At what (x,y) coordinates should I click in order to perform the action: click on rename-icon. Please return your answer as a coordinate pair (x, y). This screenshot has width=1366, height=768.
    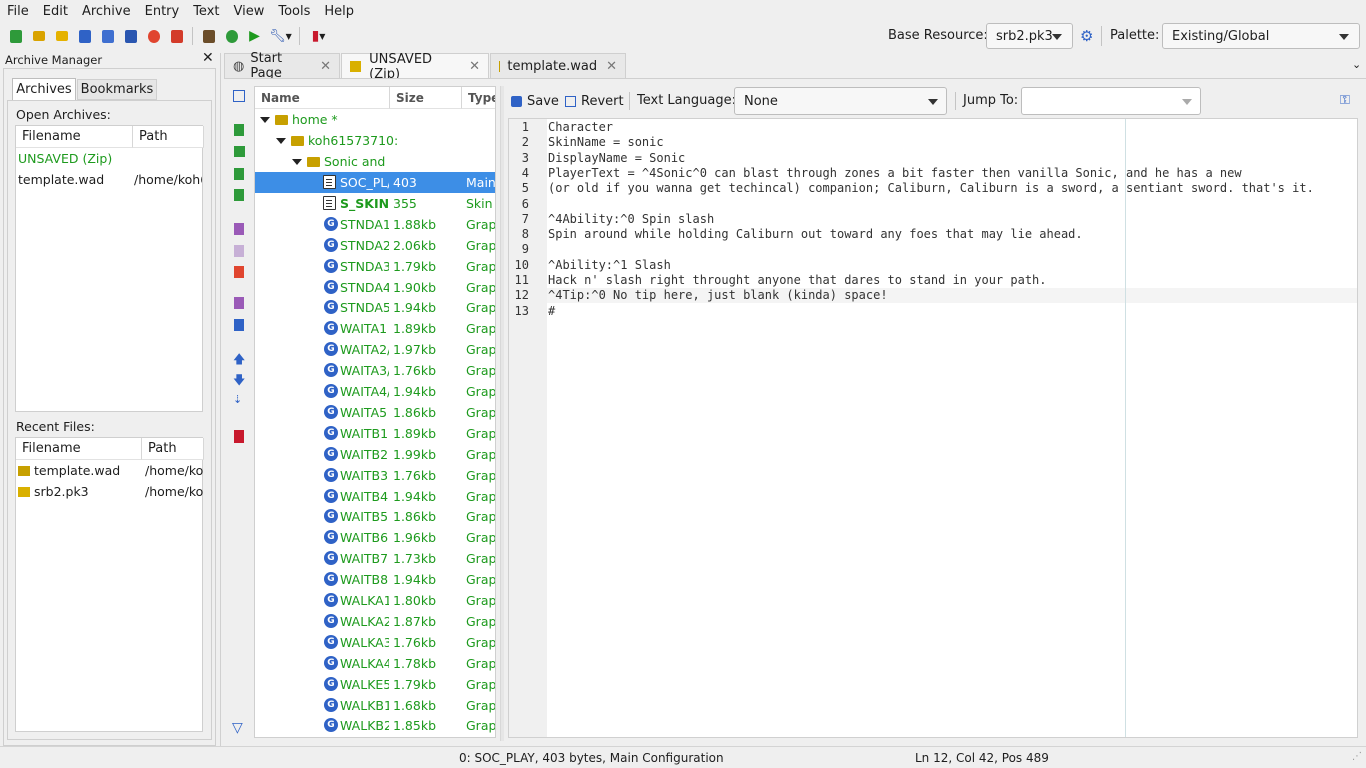
    Looking at the image, I should click on (239, 229).